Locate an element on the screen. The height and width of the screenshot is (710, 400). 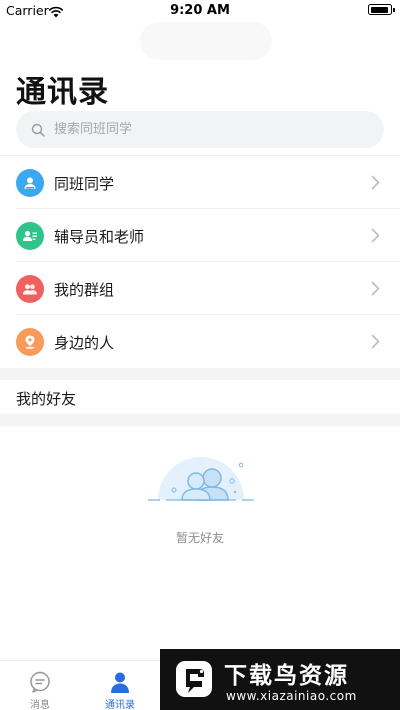
tab-contacts: 通讯录 is located at coordinates (120, 685).